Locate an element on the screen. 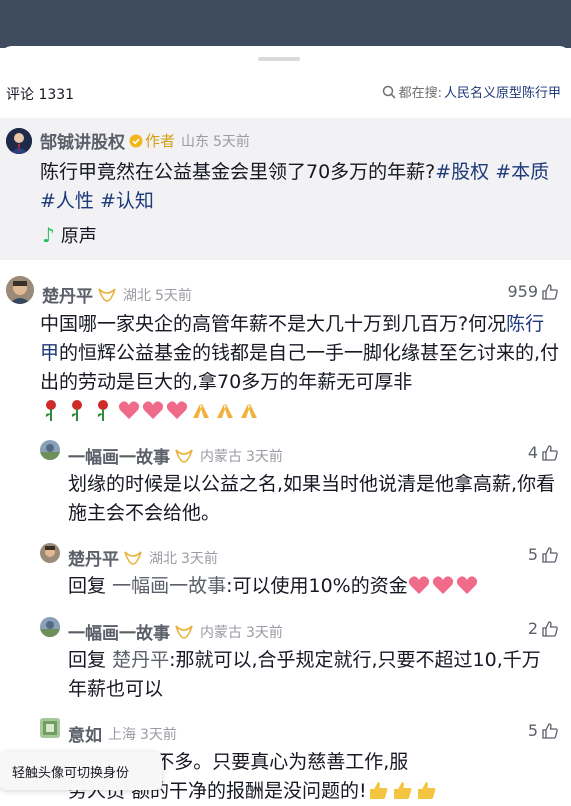  top-video-area is located at coordinates (285, 24).